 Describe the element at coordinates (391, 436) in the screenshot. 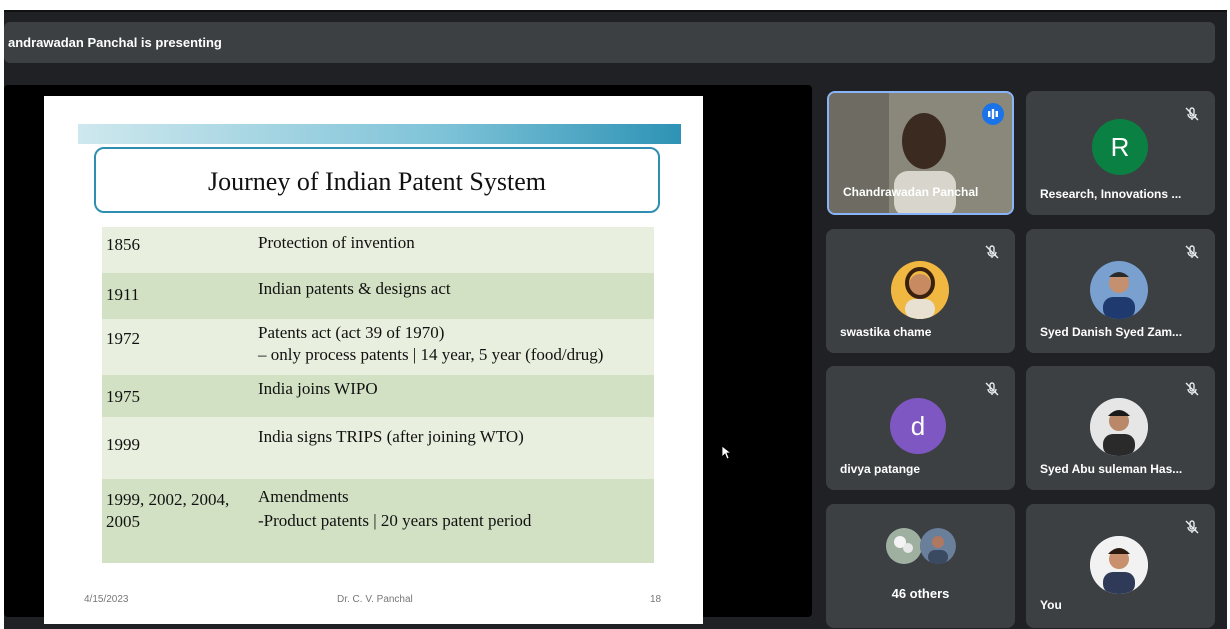

I see `event-cell: India signs TRIPS (after joining WTO)` at that location.